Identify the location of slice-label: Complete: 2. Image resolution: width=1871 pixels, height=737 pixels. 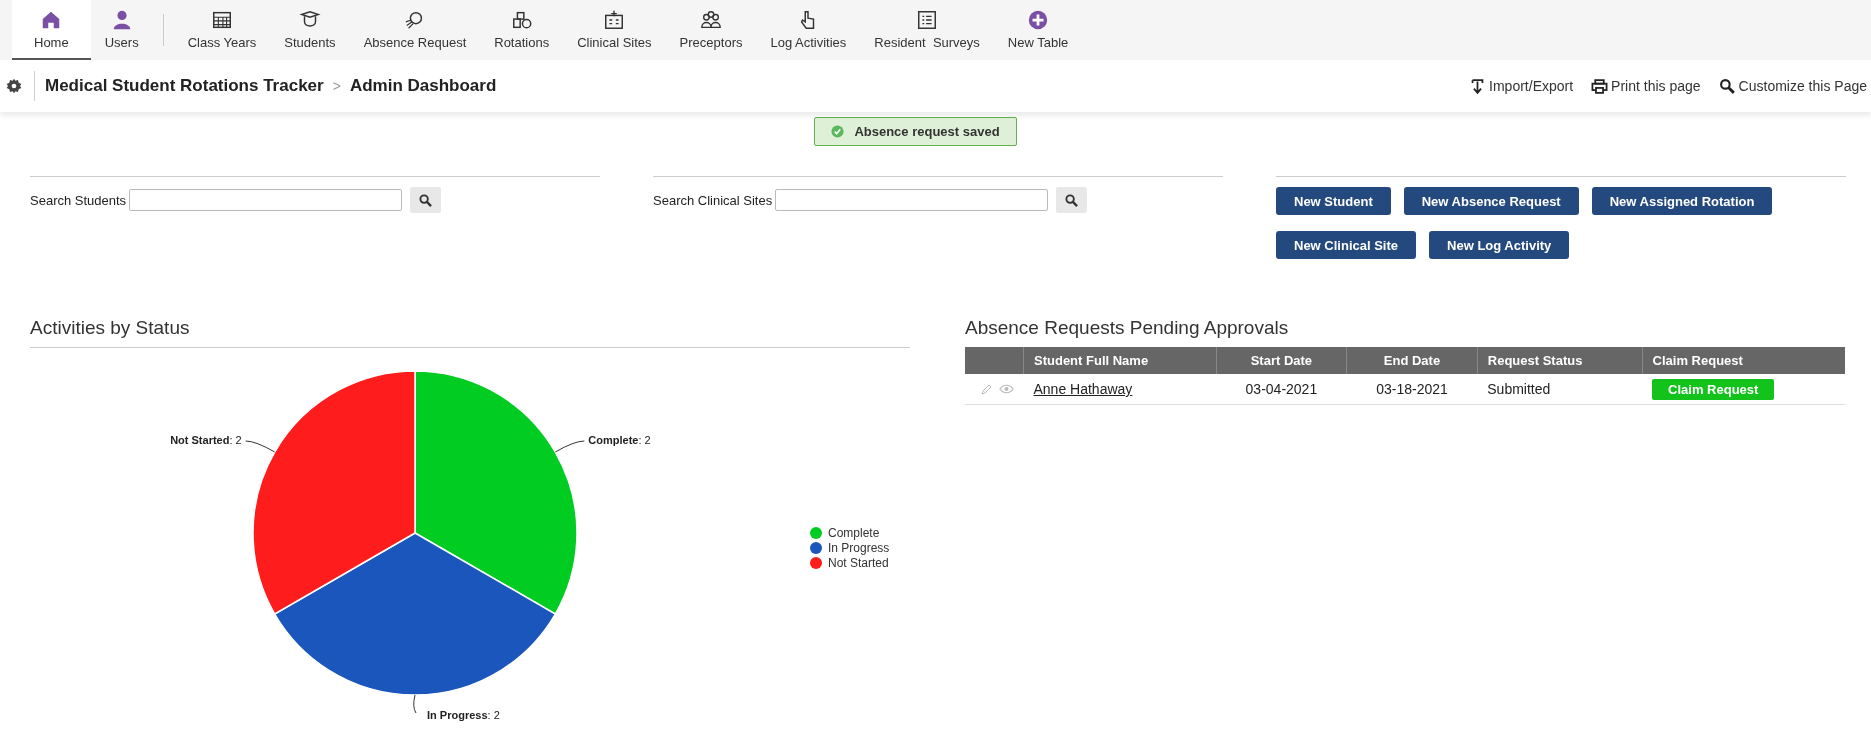
(619, 440).